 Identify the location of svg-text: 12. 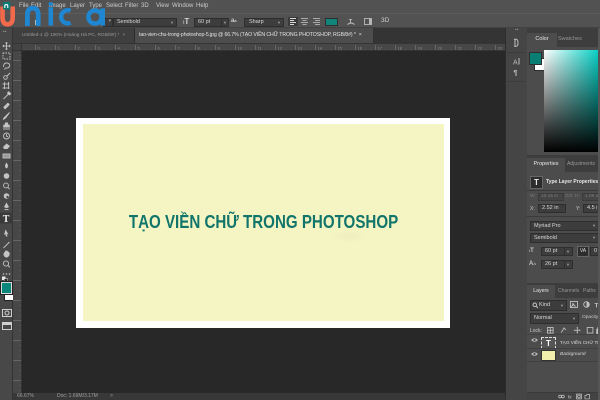
(280, 48).